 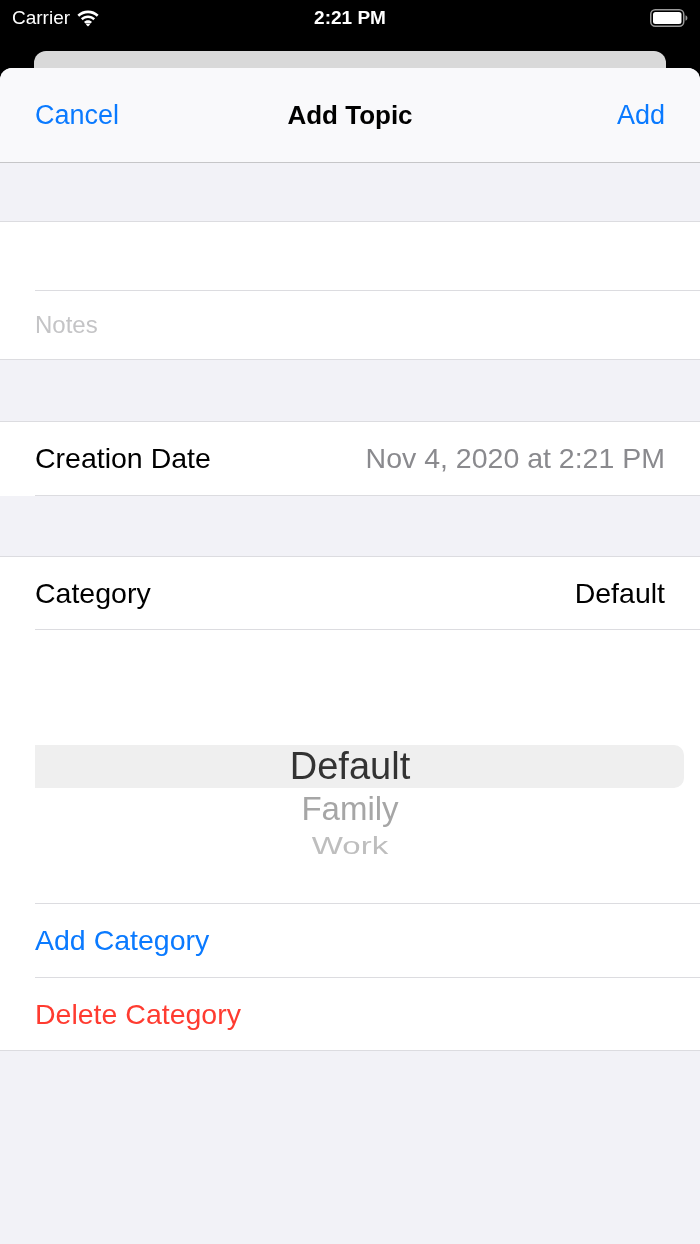 What do you see at coordinates (77, 115) in the screenshot?
I see `cancel-button: Cancel` at bounding box center [77, 115].